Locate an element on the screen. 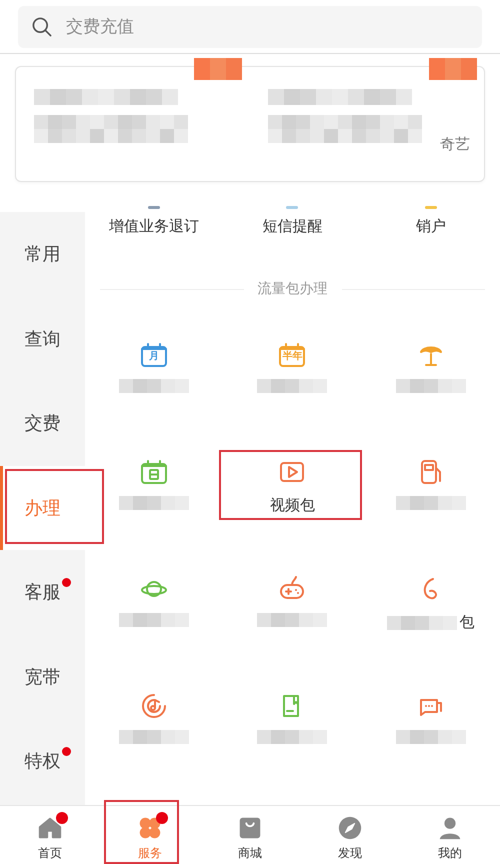 The height and width of the screenshot is (864, 500). calendar-icon is located at coordinates (154, 472).